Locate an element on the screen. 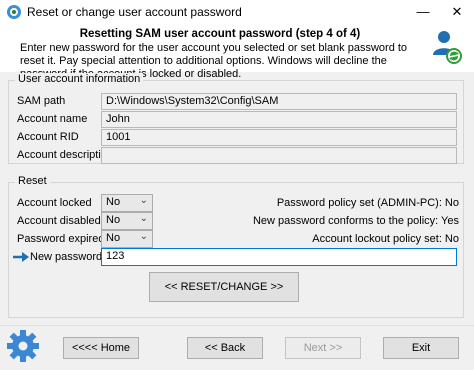 The image size is (474, 370). sam-path-field: D:\Windows\System32\Config\SAM is located at coordinates (279, 101).